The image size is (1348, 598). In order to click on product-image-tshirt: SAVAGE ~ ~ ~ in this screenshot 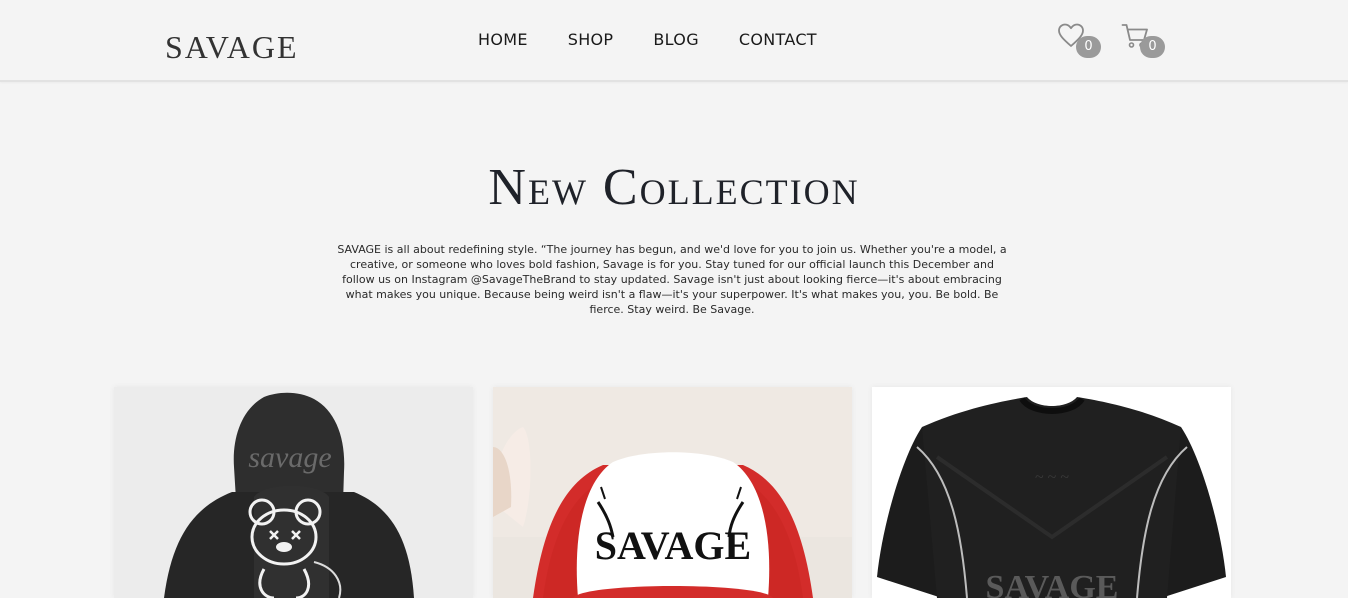, I will do `click(1051, 492)`.